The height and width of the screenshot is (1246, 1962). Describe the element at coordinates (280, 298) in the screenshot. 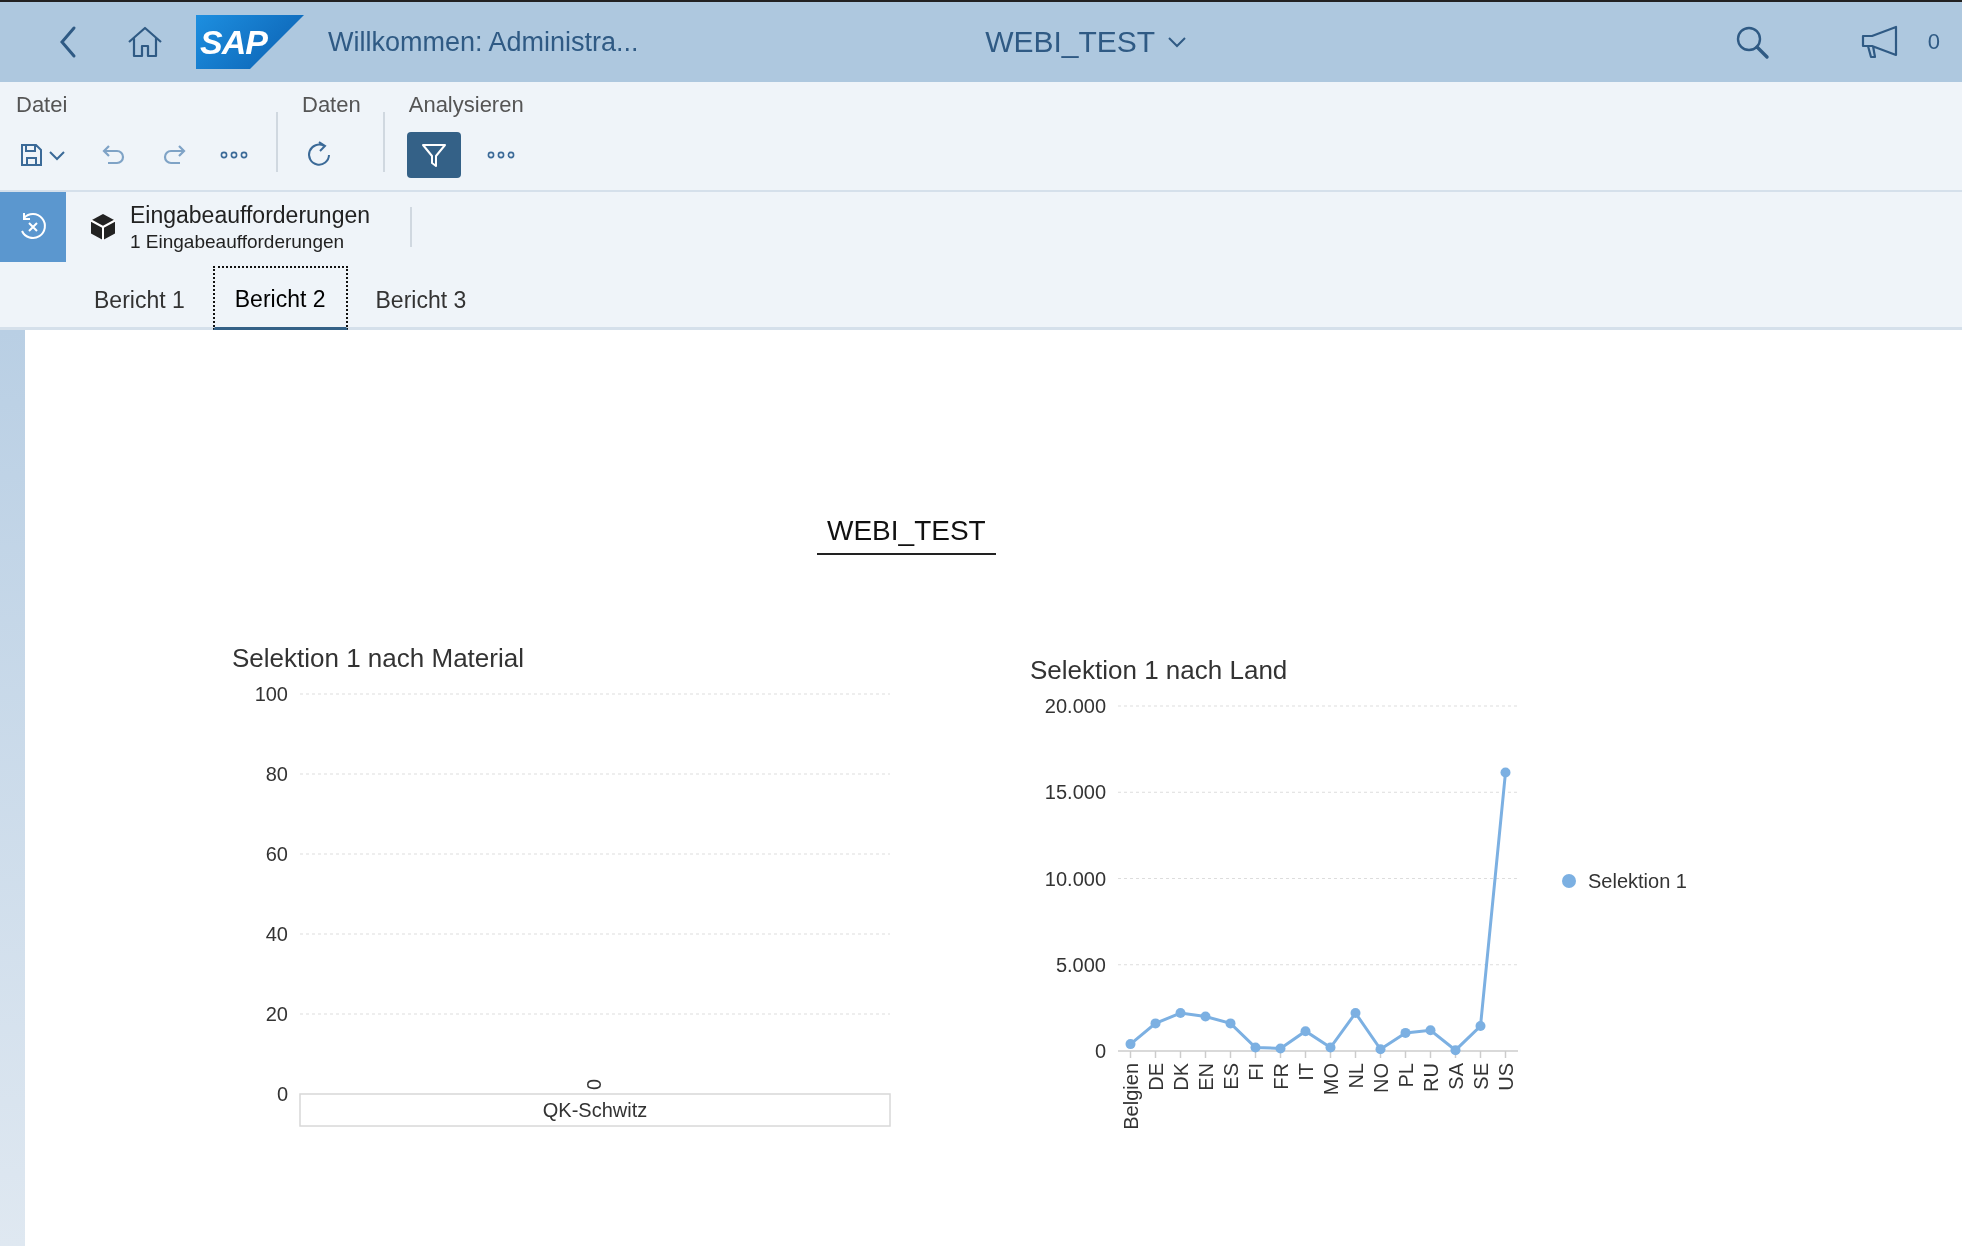

I see `report-tab: Bericht 2` at that location.